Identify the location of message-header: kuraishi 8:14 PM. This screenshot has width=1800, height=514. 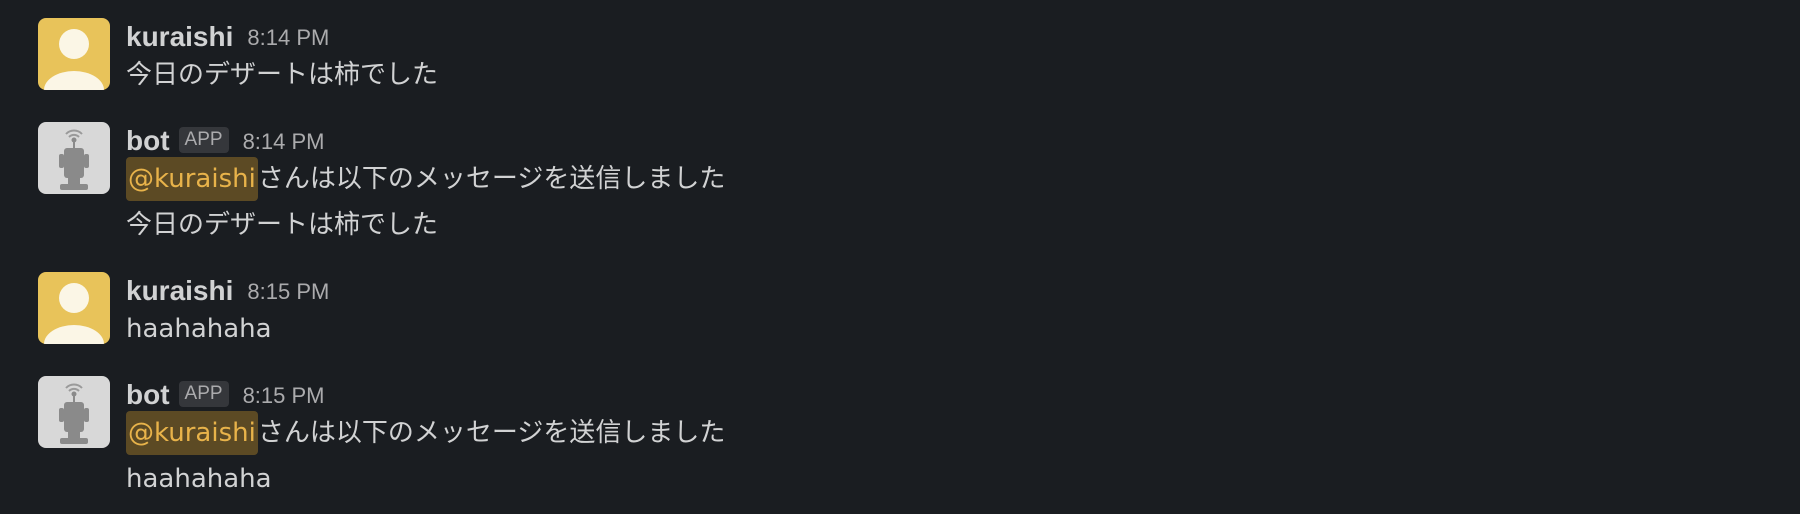
(932, 35).